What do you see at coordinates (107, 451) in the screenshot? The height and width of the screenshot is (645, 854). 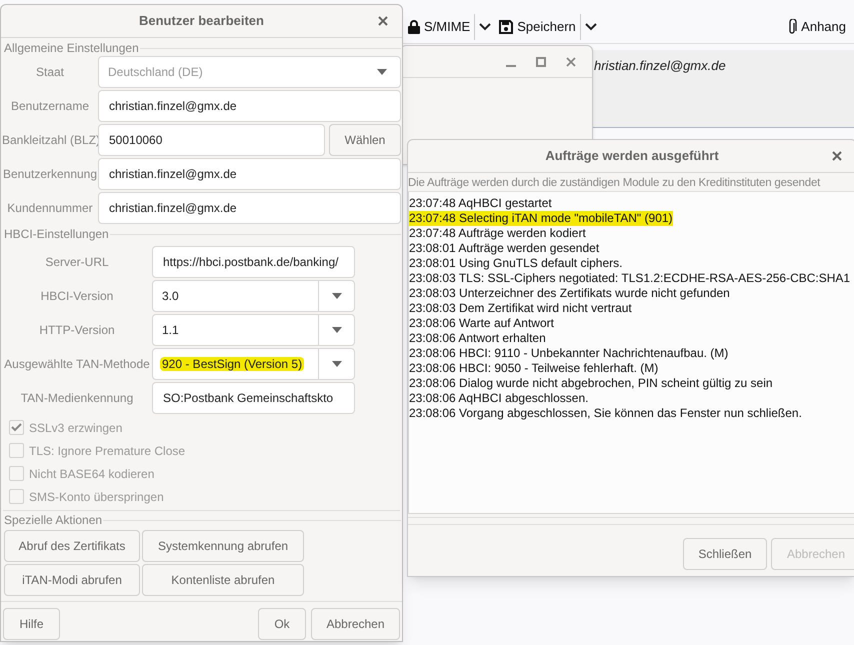 I see `checkbox-label: TLS: Ignore Premature Close` at bounding box center [107, 451].